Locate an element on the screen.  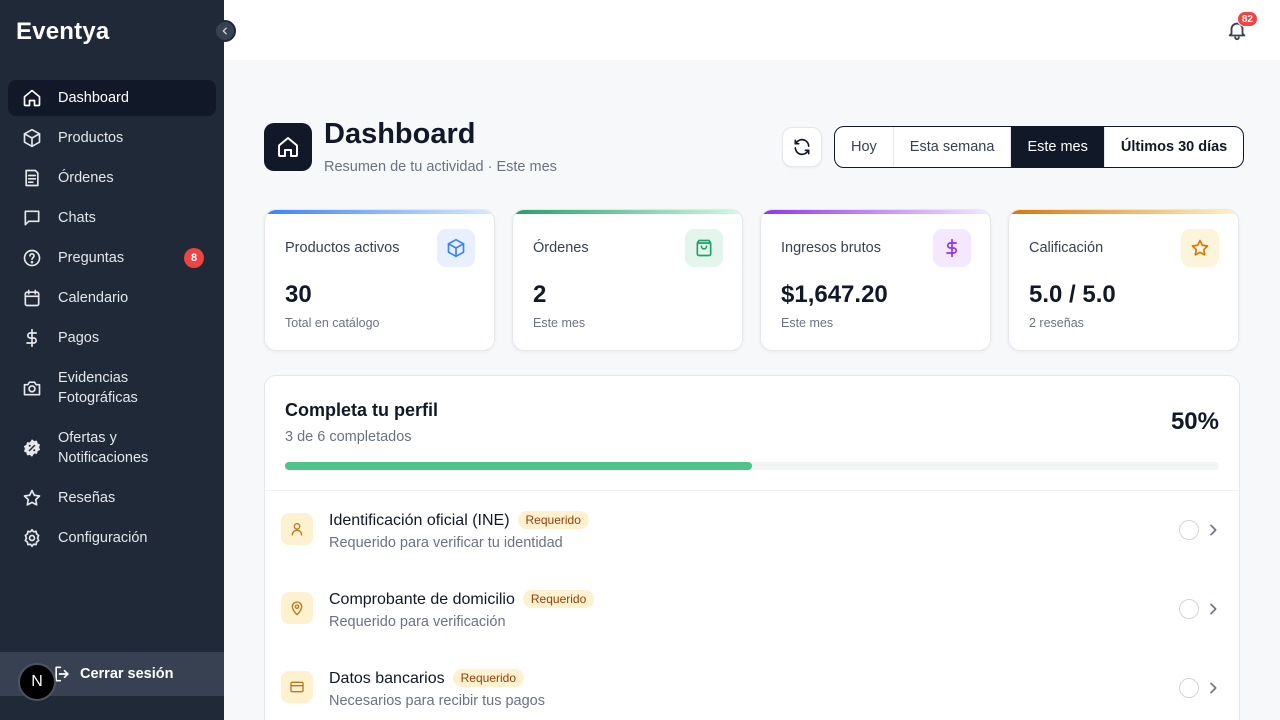
page-icon is located at coordinates (288, 147).